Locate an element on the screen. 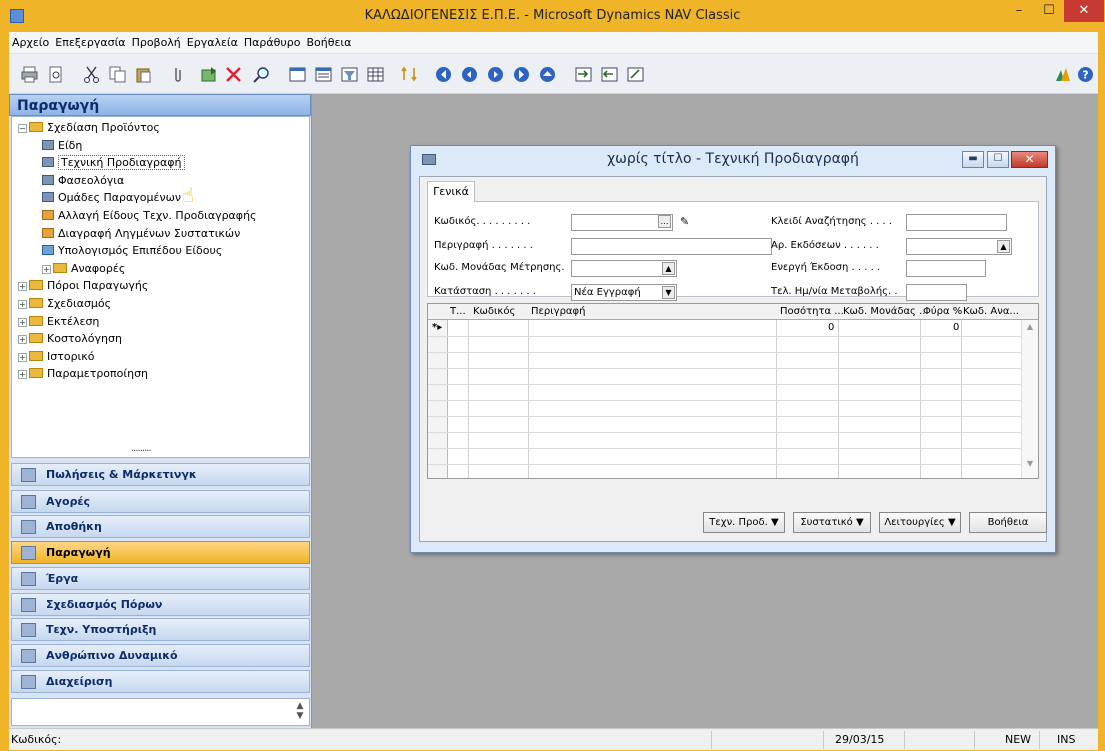 The width and height of the screenshot is (1105, 751). maximize-button: ☐ is located at coordinates (1049, 11).